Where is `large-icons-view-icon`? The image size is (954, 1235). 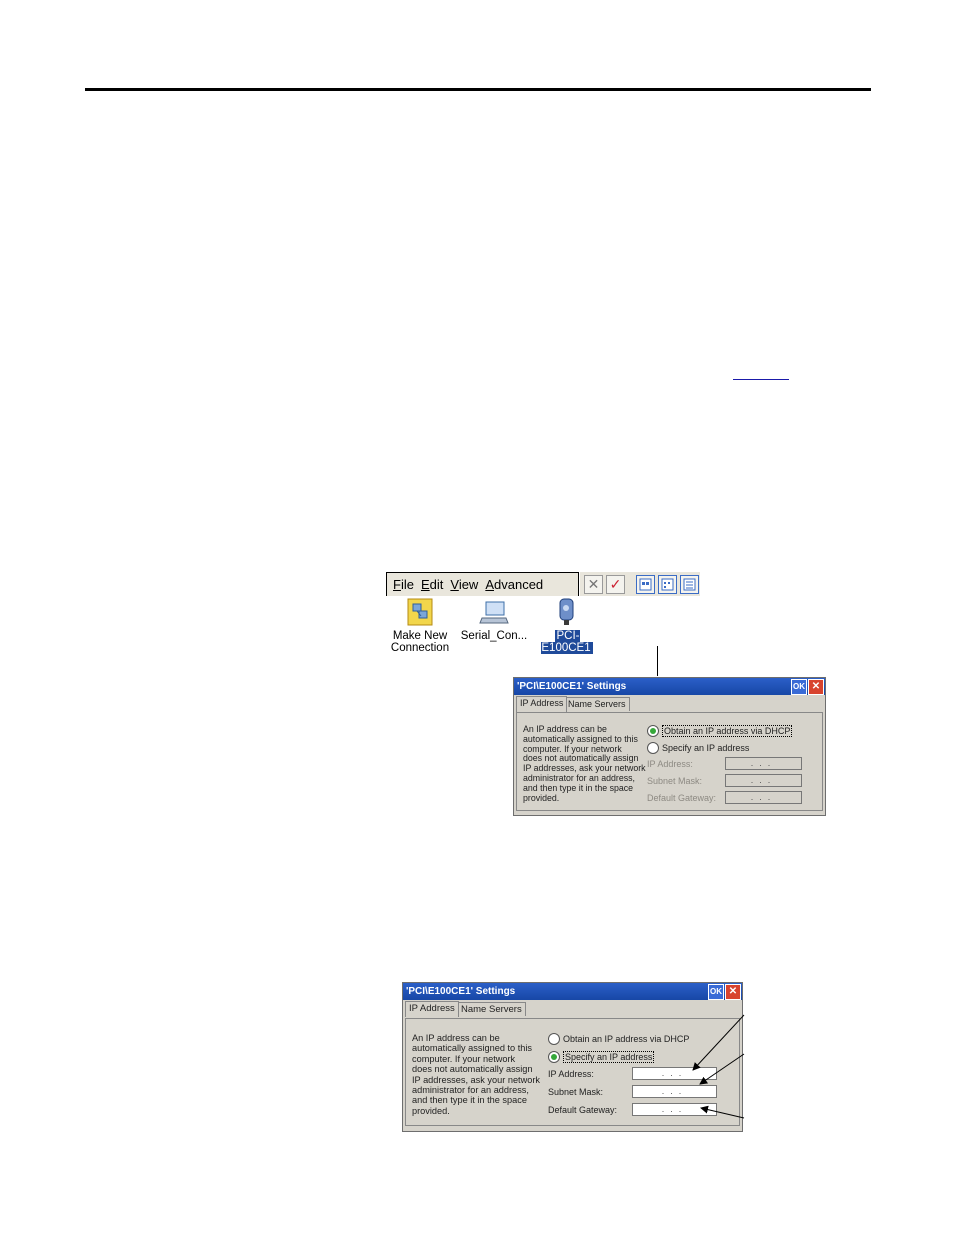
large-icons-view-icon is located at coordinates (645, 584).